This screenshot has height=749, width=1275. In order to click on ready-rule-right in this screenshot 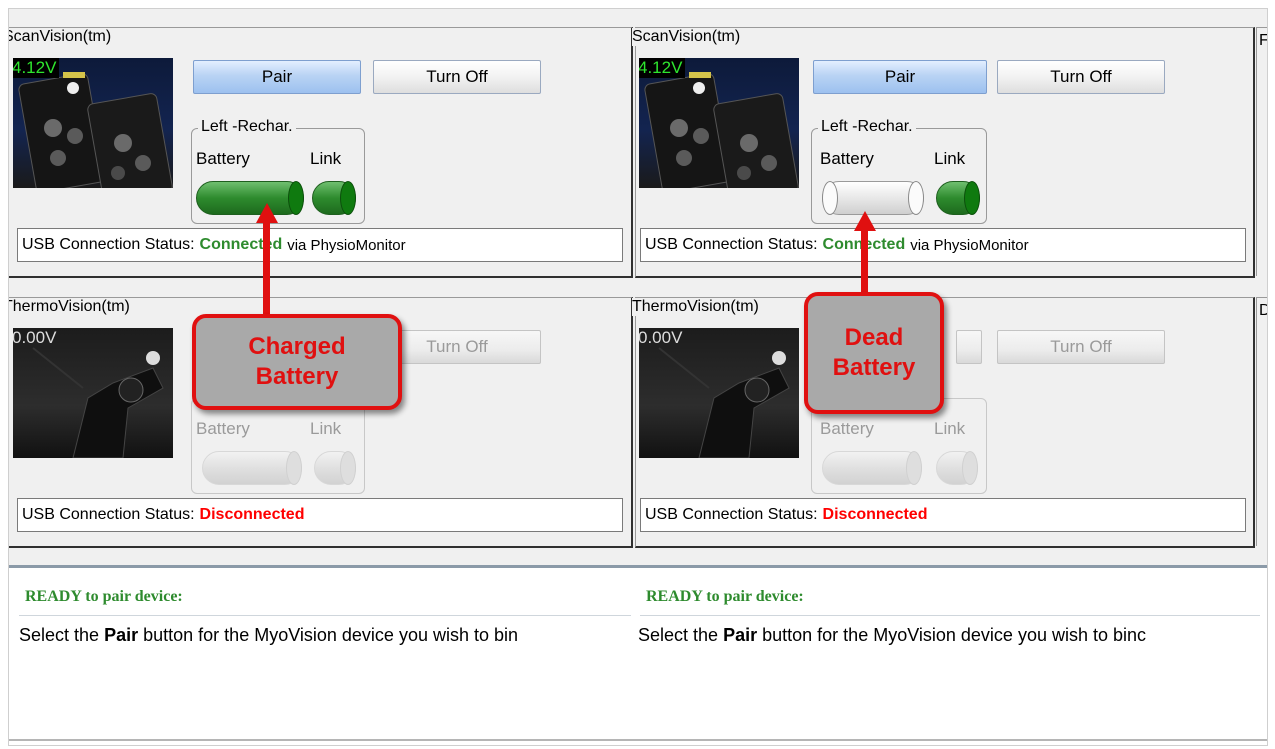, I will do `click(950, 615)`.